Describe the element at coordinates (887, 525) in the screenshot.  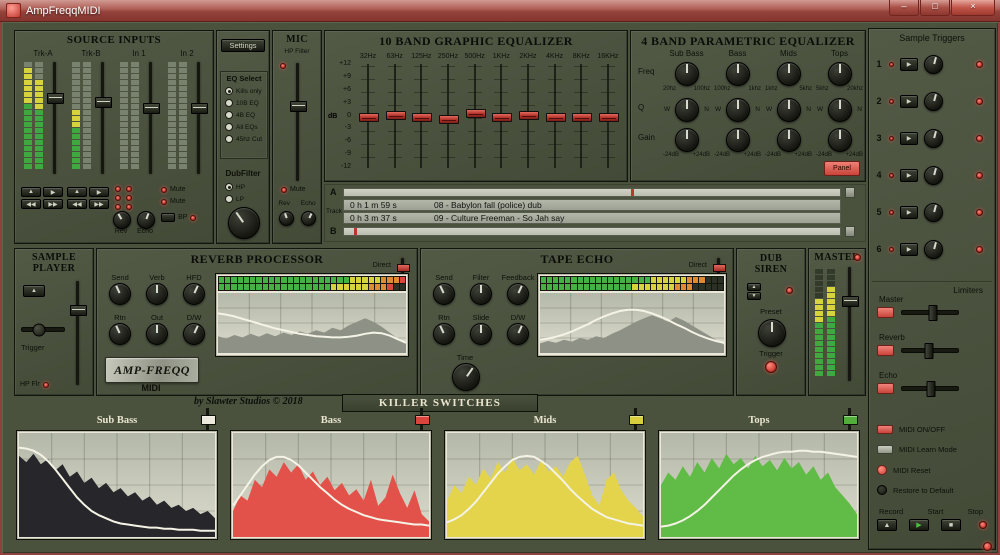
I see `record-button: ▲` at that location.